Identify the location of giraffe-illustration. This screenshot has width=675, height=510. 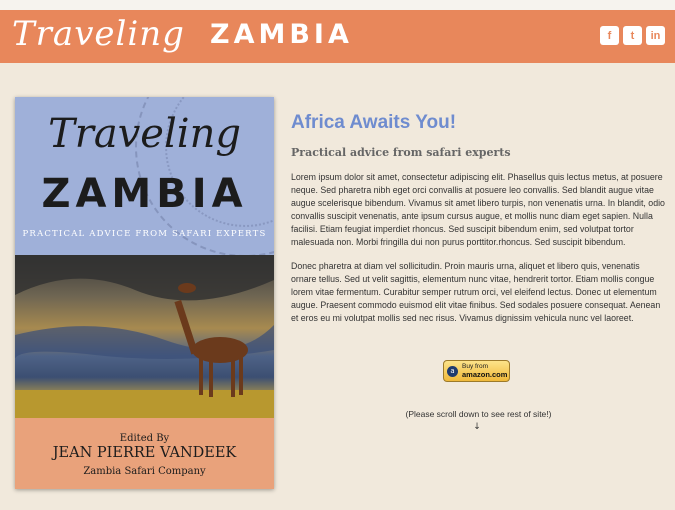
(144, 336).